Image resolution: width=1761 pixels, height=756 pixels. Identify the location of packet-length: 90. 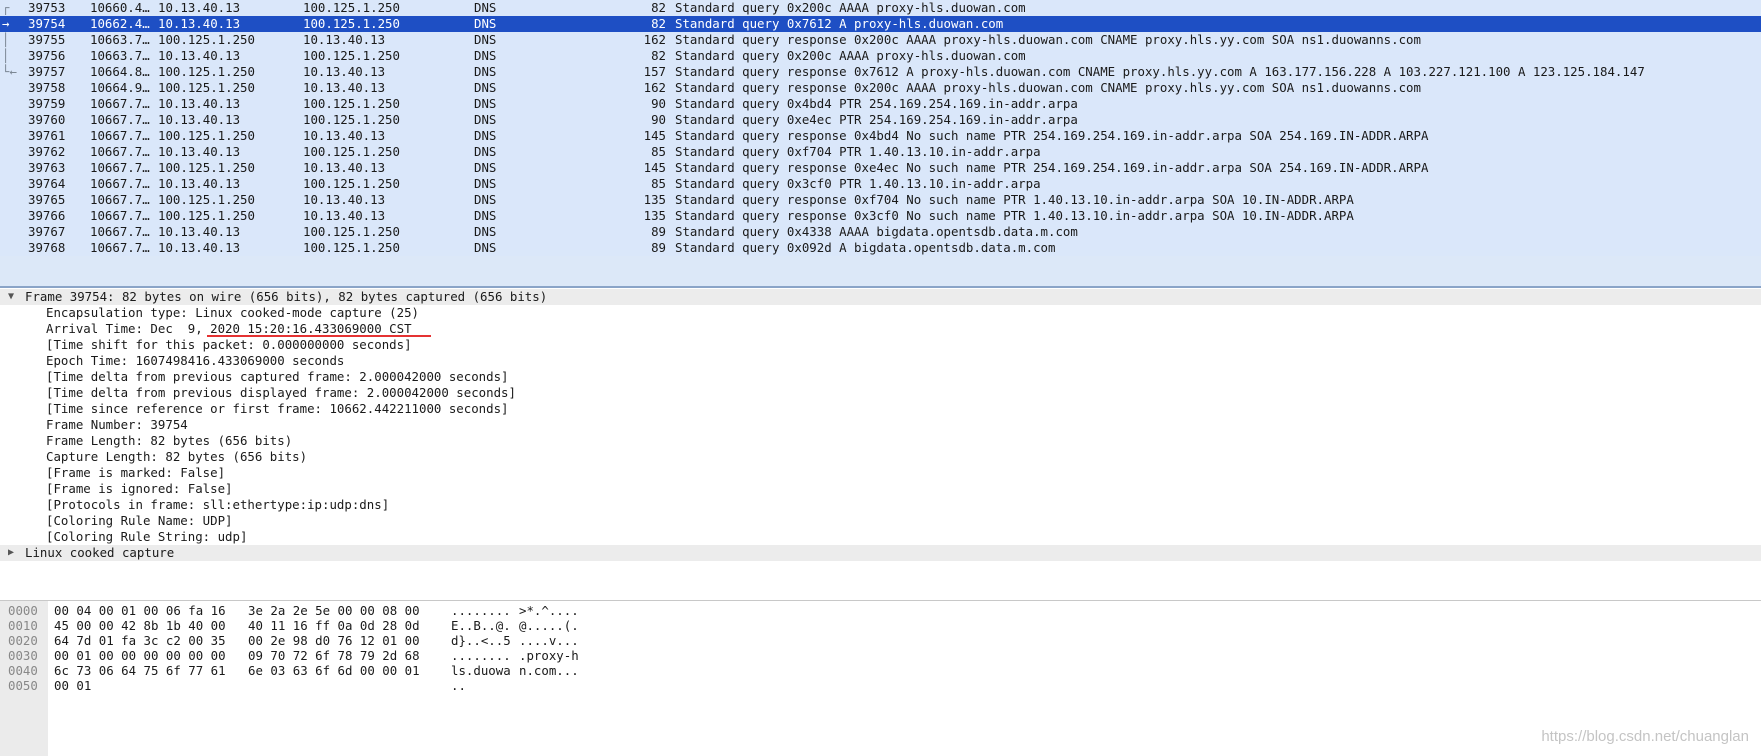
(658, 119).